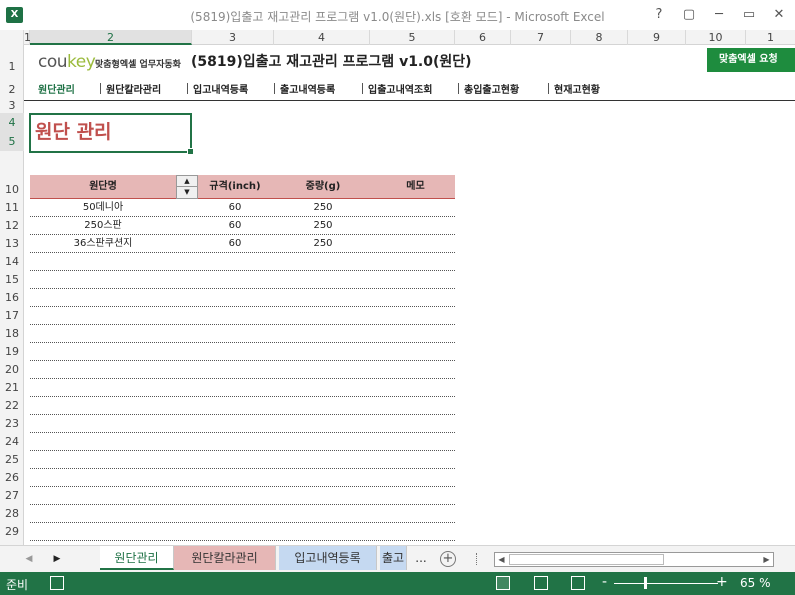 Image resolution: width=795 pixels, height=595 pixels. Describe the element at coordinates (111, 37) in the screenshot. I see `column-header: 2` at that location.